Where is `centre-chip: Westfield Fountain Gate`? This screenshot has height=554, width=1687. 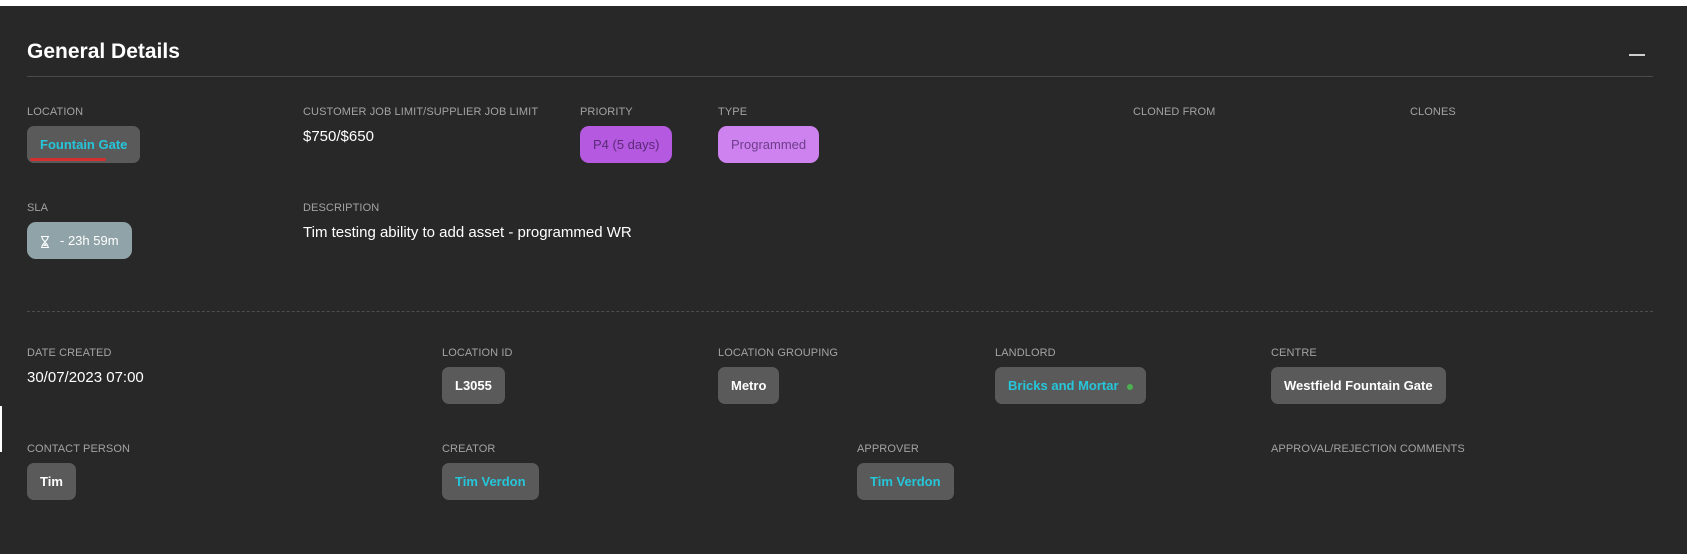
centre-chip: Westfield Fountain Gate is located at coordinates (1358, 385).